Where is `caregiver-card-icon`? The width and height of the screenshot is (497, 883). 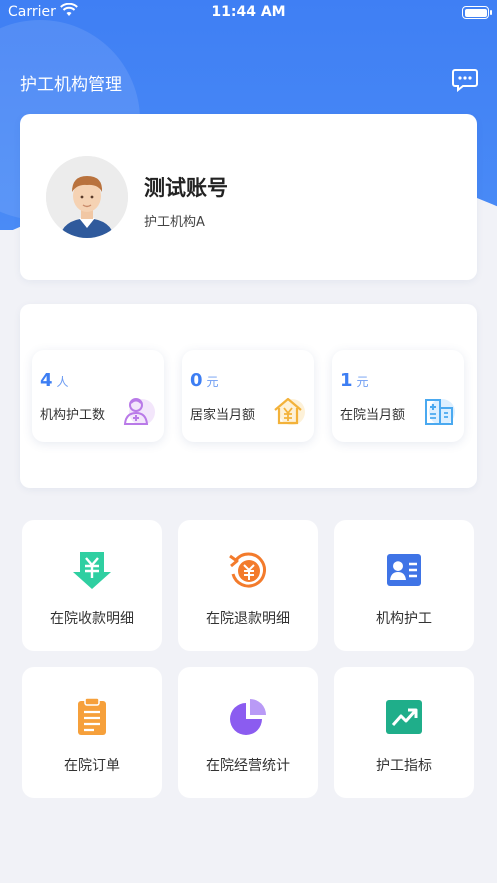
caregiver-card-icon is located at coordinates (404, 570).